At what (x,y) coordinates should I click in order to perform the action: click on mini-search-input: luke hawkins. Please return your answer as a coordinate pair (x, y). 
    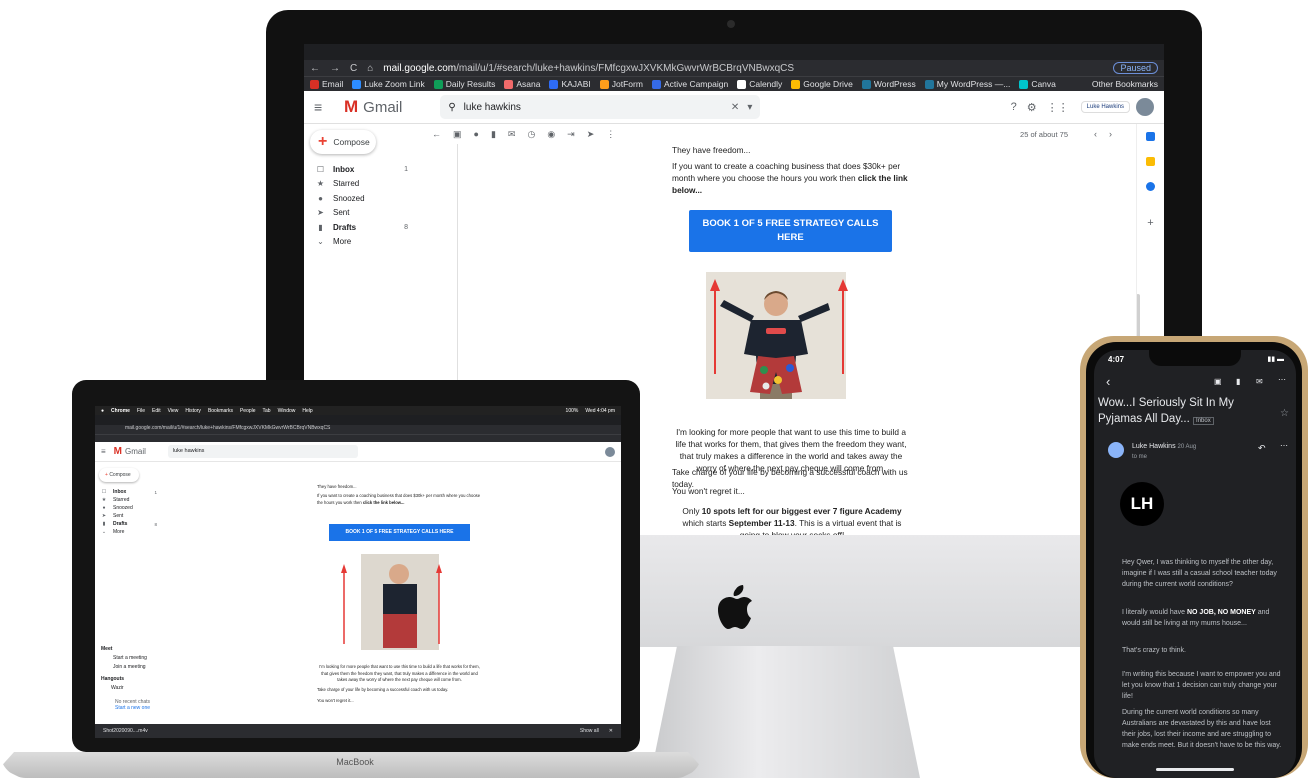
    Looking at the image, I should click on (262, 451).